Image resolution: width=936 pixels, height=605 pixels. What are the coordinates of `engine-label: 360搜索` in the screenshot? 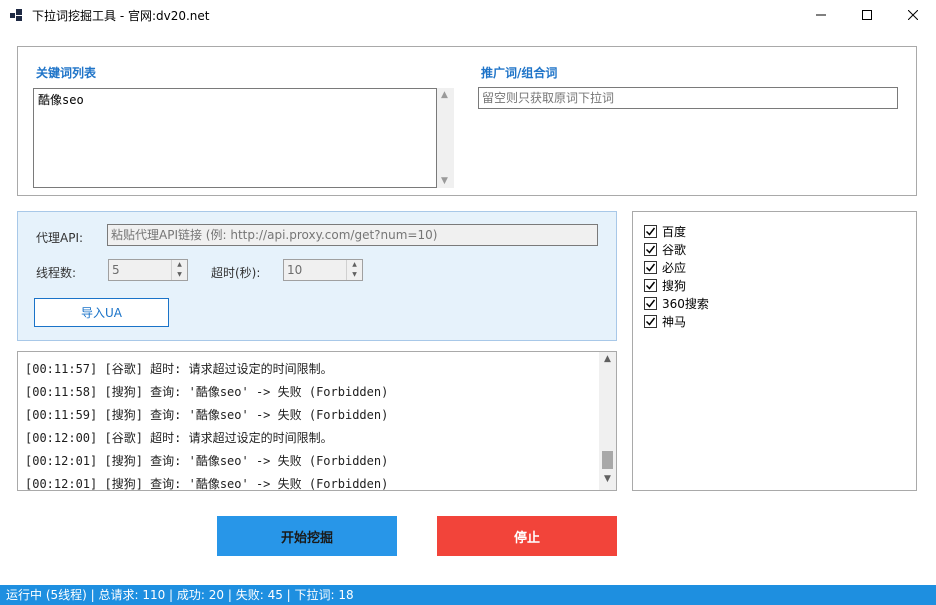 It's located at (685, 303).